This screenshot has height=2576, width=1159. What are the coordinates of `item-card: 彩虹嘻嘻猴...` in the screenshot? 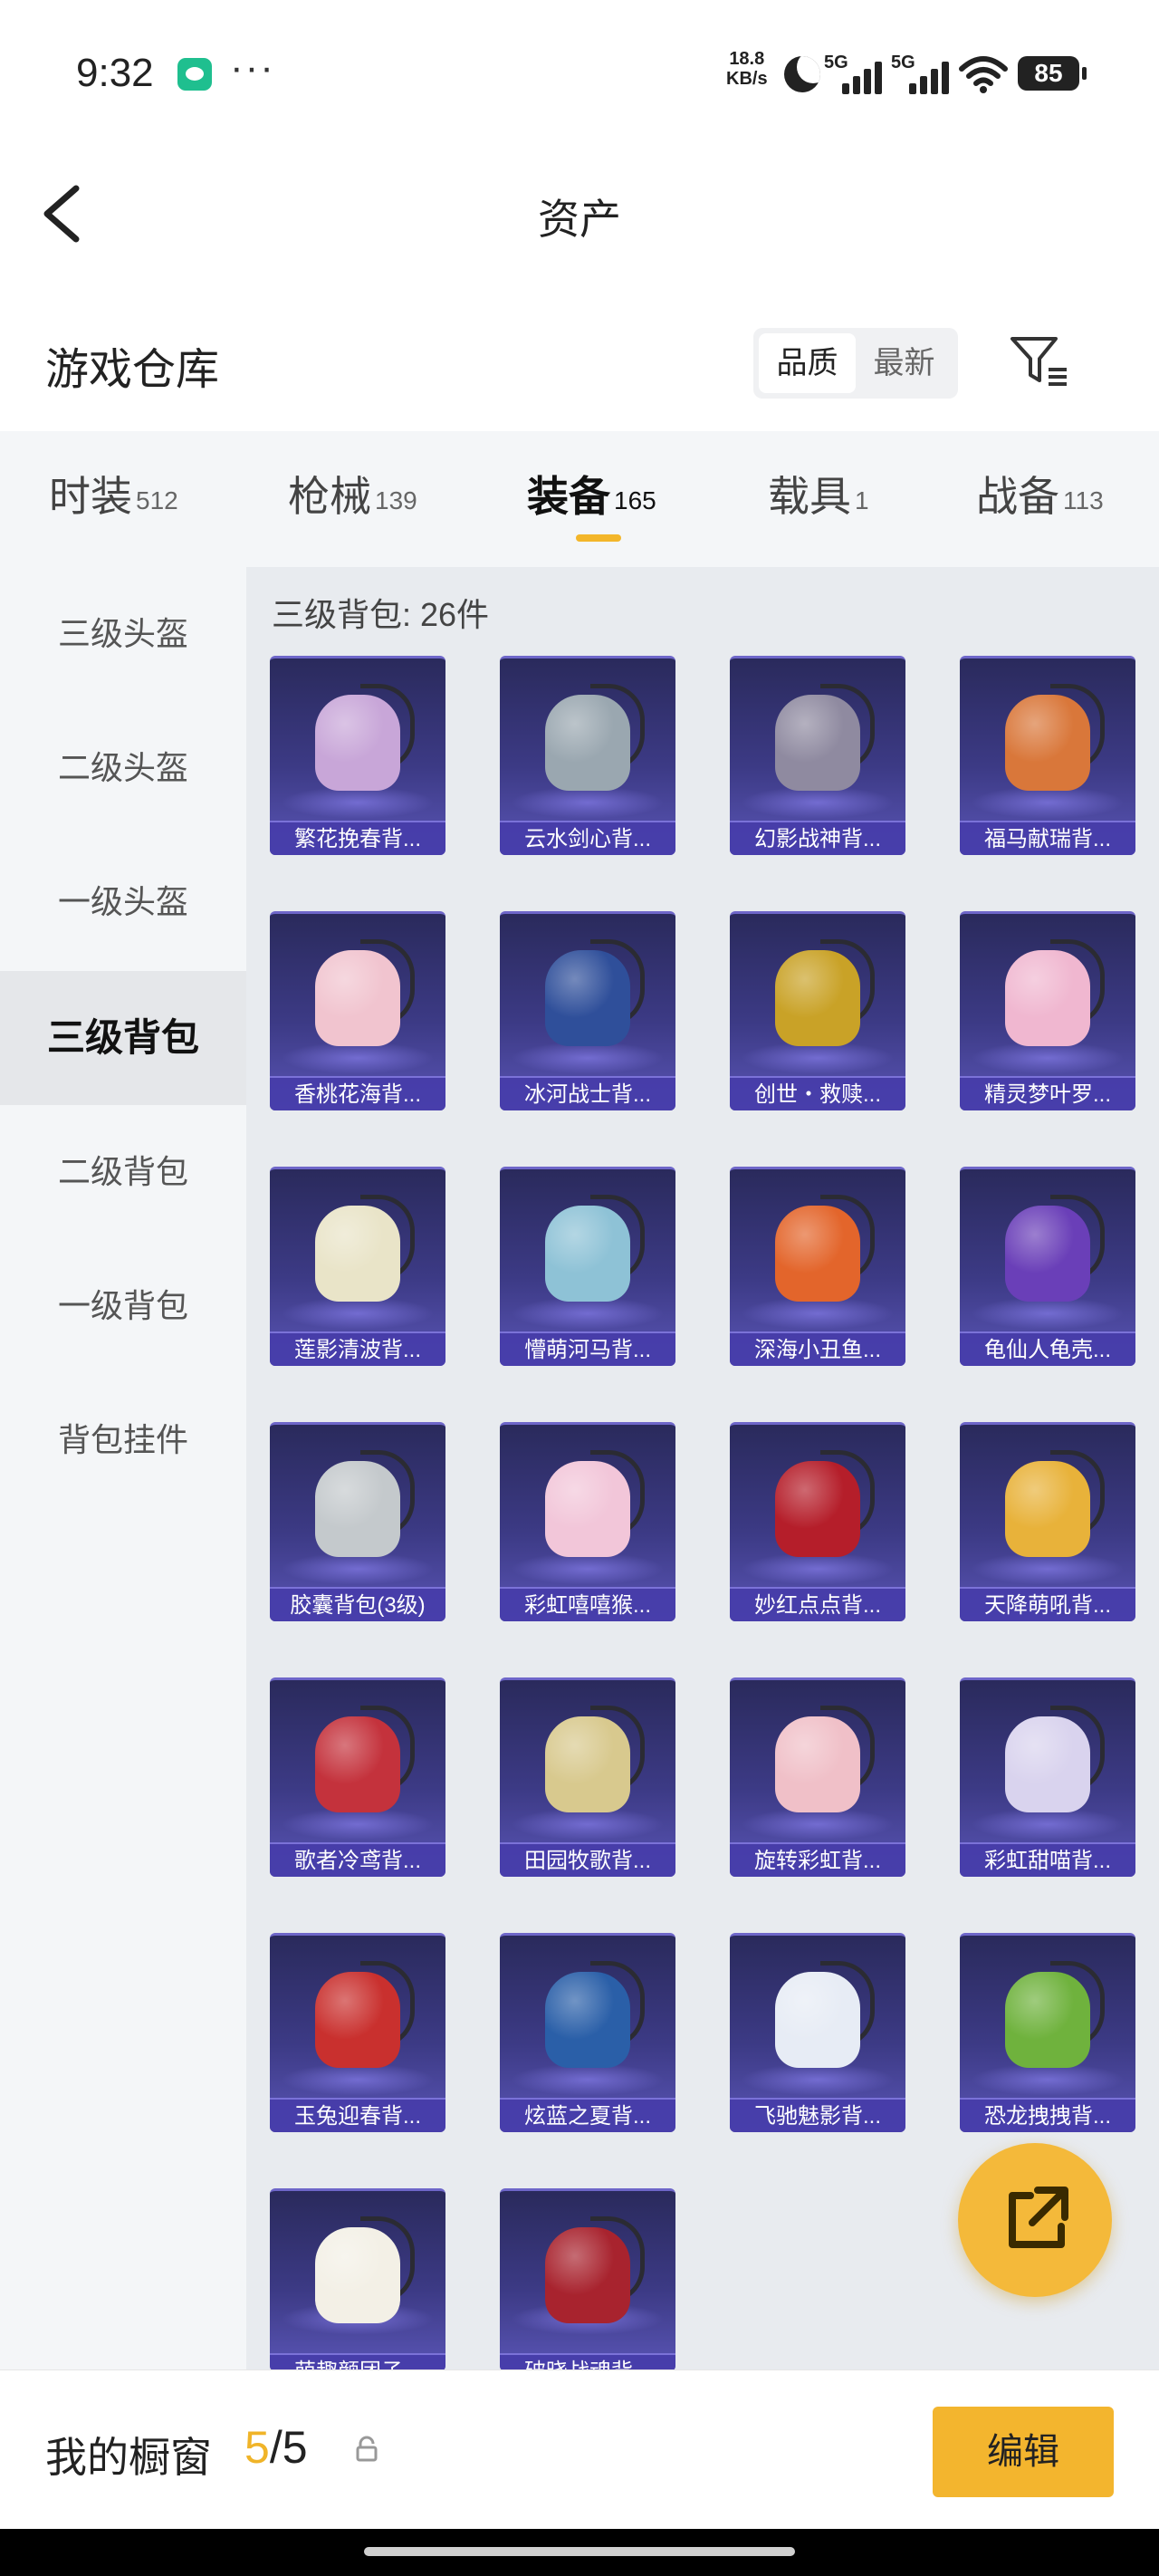 It's located at (588, 1521).